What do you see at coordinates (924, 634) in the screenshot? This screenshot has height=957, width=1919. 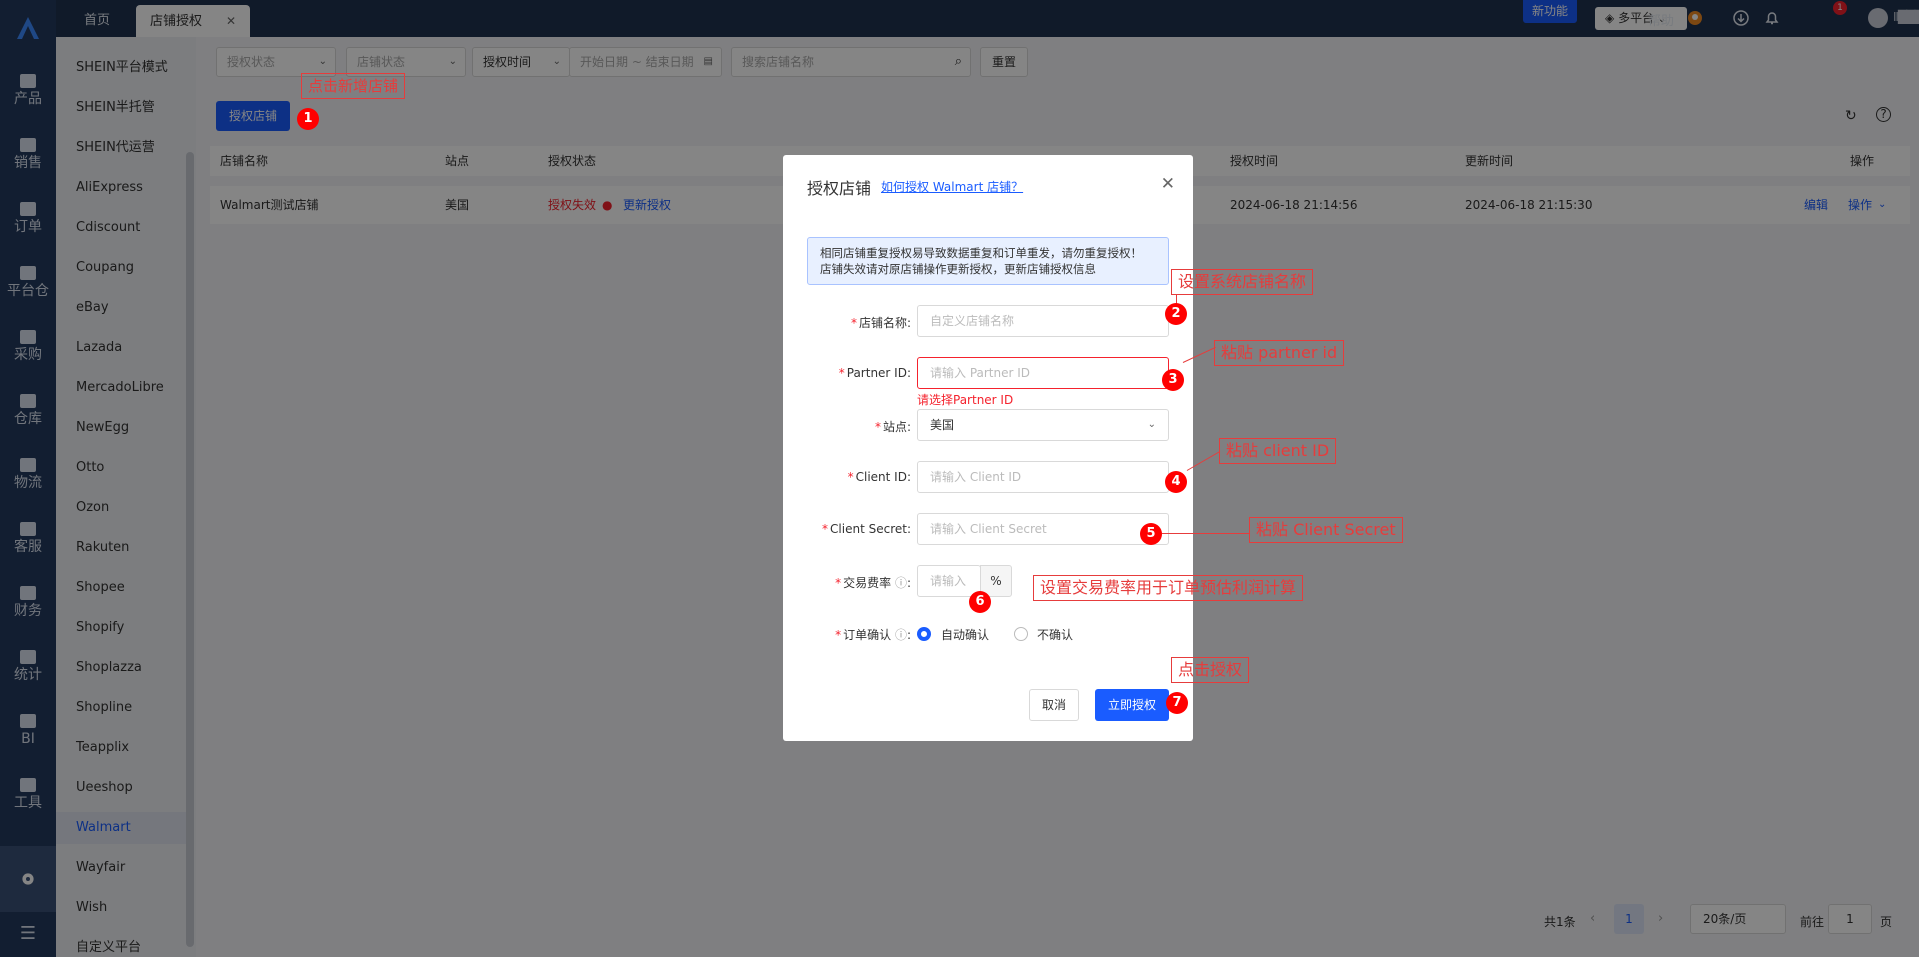 I see `auto-confirm-radio` at bounding box center [924, 634].